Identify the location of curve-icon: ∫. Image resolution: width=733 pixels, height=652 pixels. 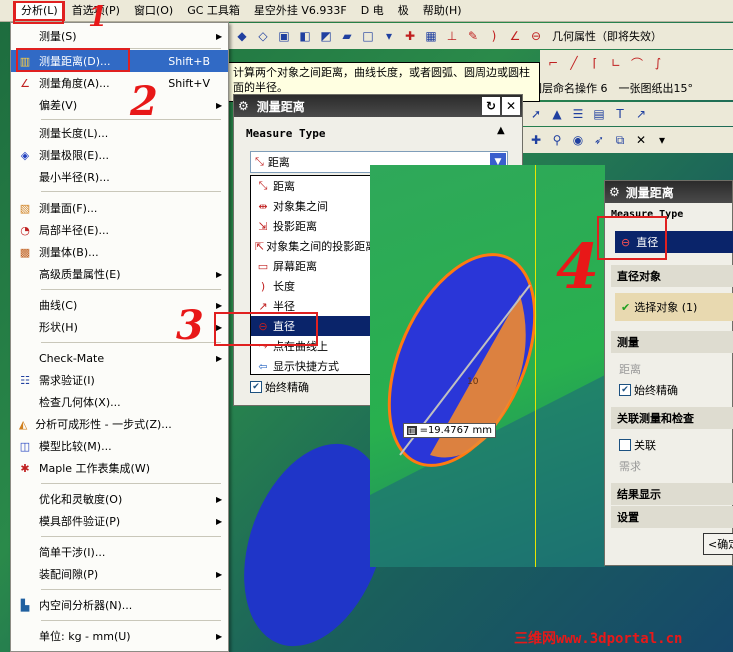
(658, 63).